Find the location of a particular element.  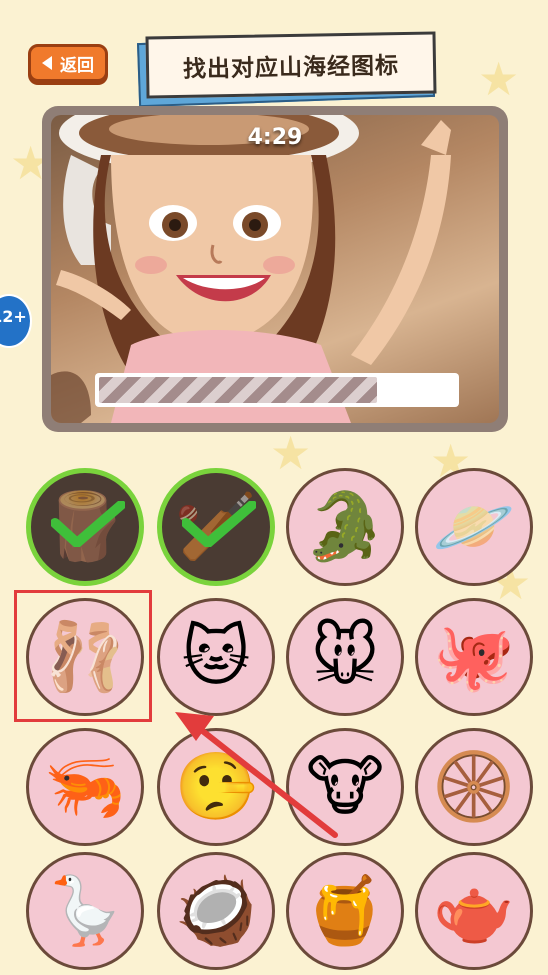

teapot-icon: 🫖 is located at coordinates (474, 910).